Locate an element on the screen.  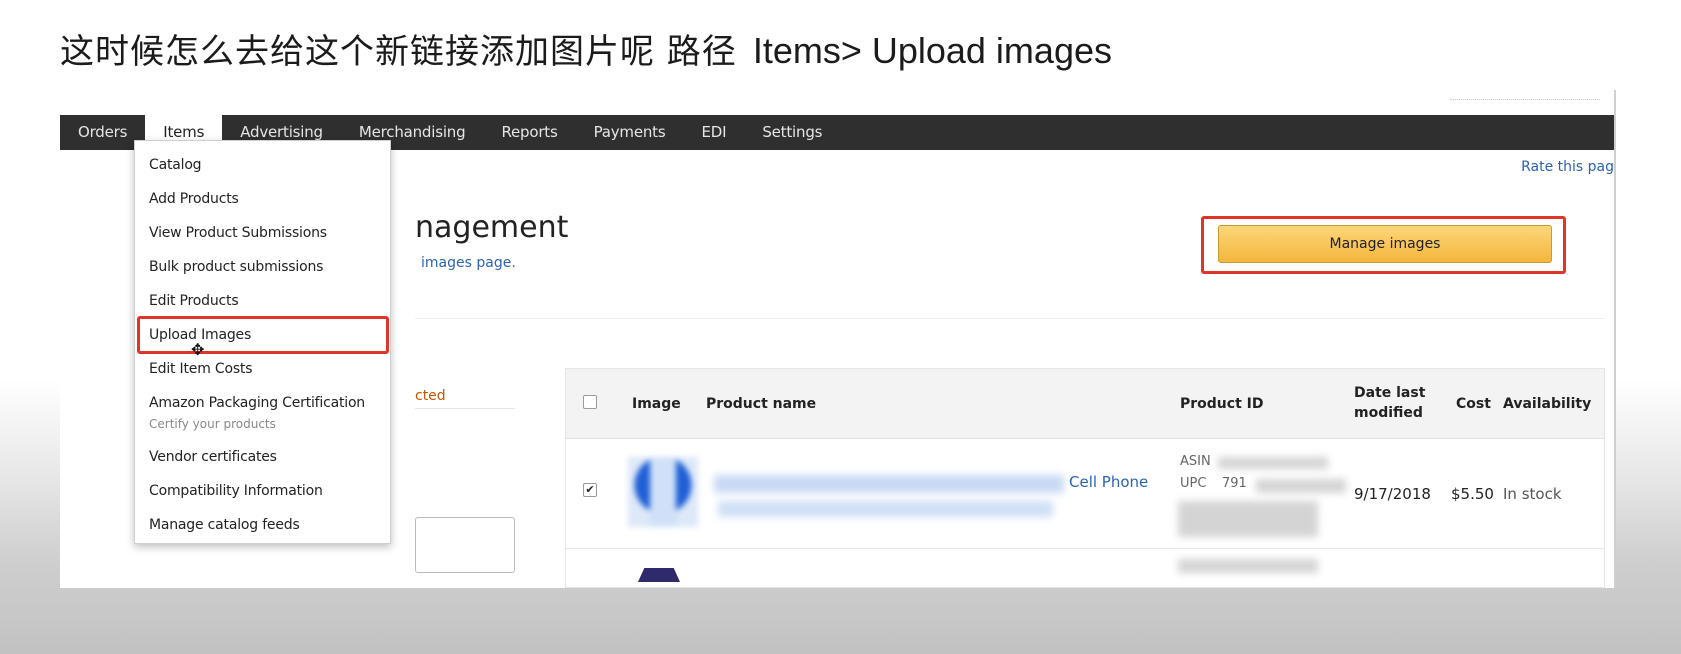
header-image: Image is located at coordinates (656, 404).